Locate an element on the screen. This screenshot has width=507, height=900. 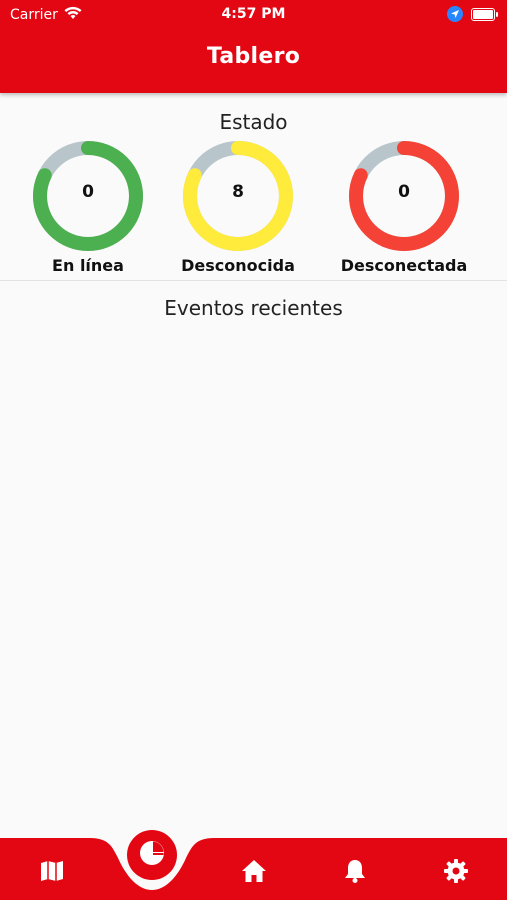
dashboard-nav-button is located at coordinates (152, 855).